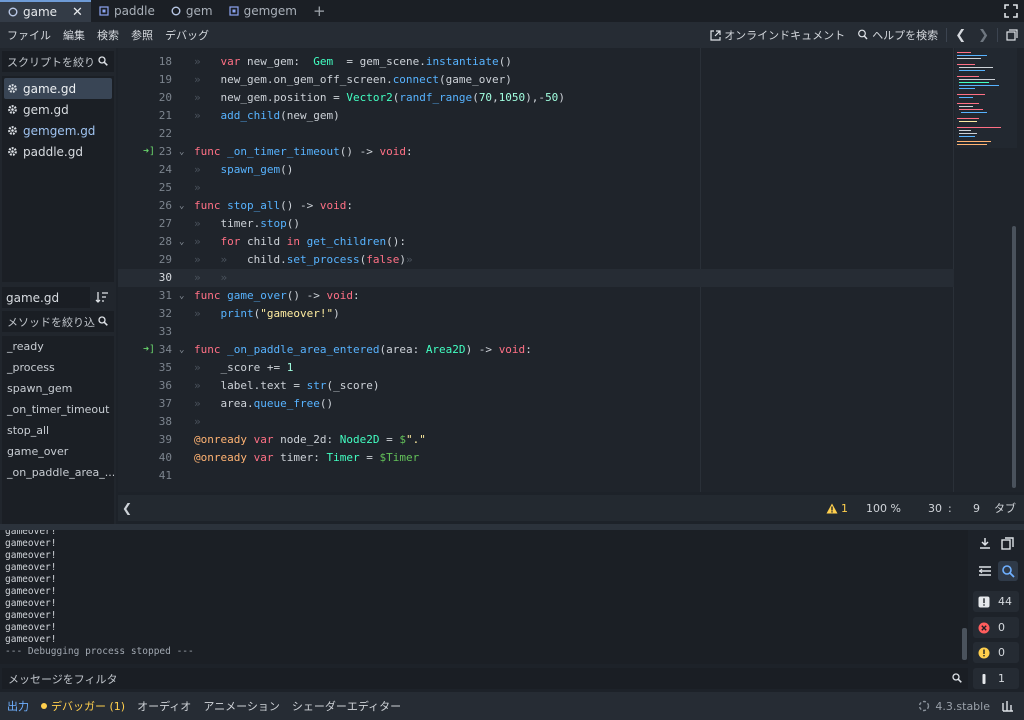 This screenshot has height=720, width=1024. Describe the element at coordinates (986, 98) in the screenshot. I see `code-minimap` at that location.